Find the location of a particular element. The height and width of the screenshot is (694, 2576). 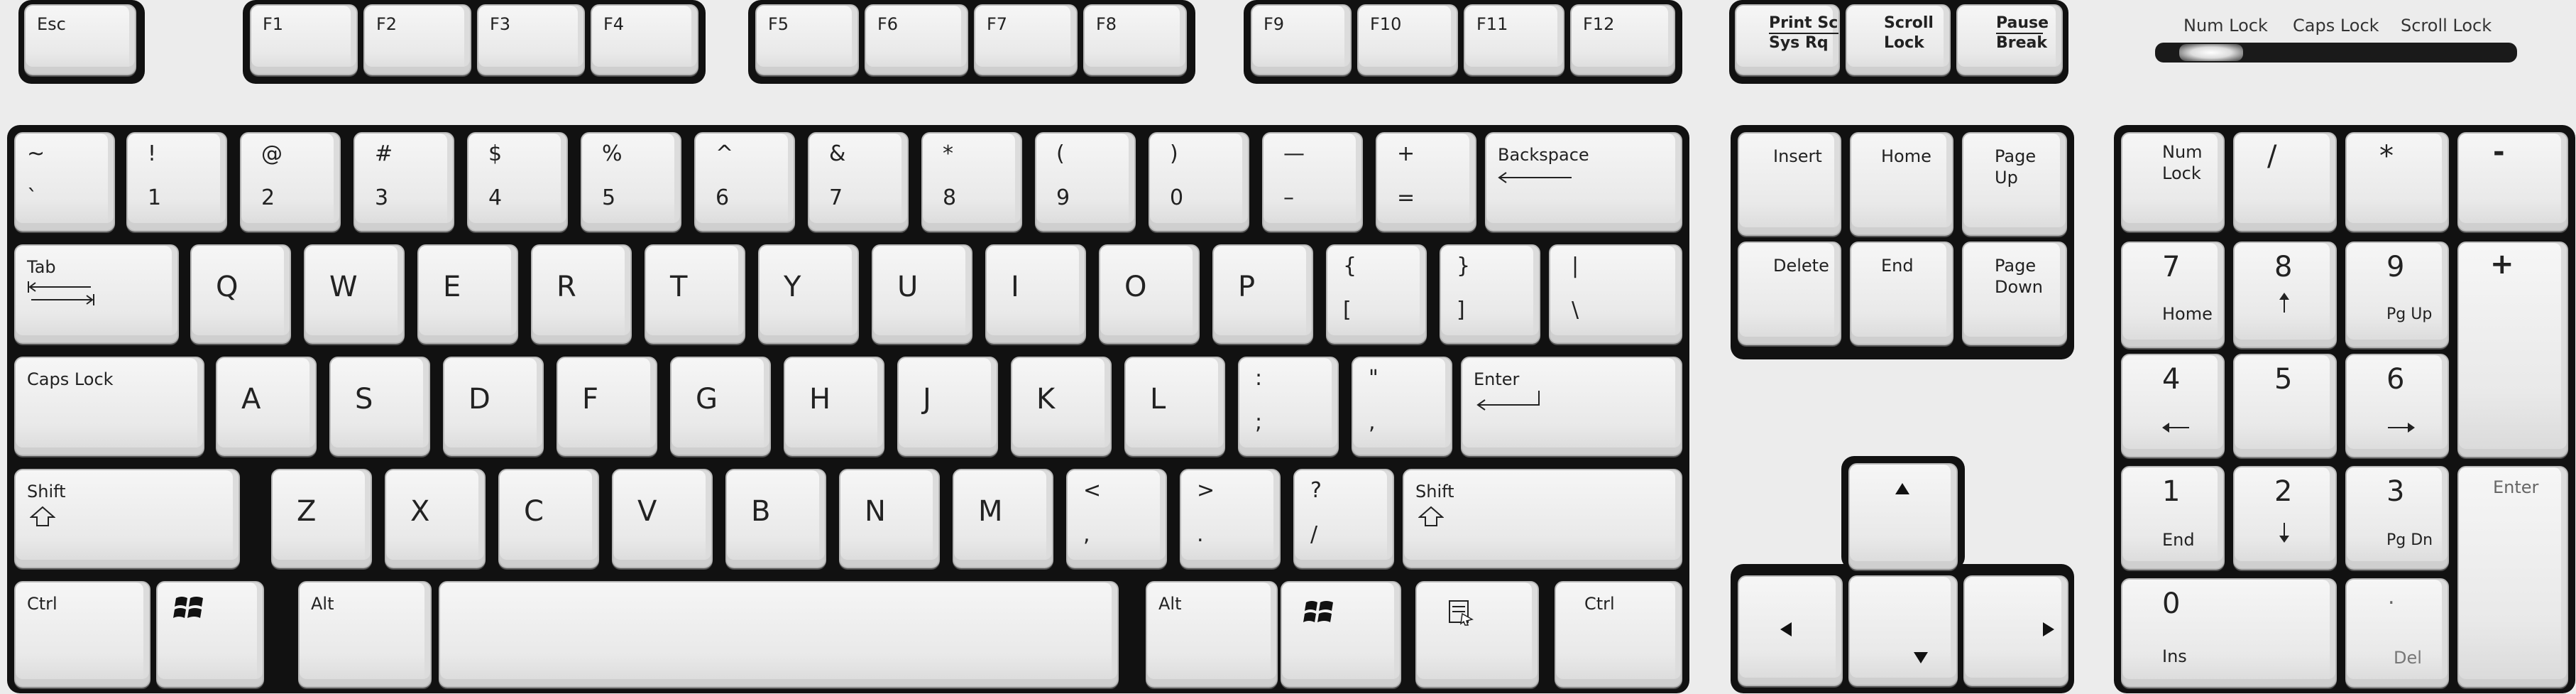

key-page-up: Page Up is located at coordinates (2014, 184).